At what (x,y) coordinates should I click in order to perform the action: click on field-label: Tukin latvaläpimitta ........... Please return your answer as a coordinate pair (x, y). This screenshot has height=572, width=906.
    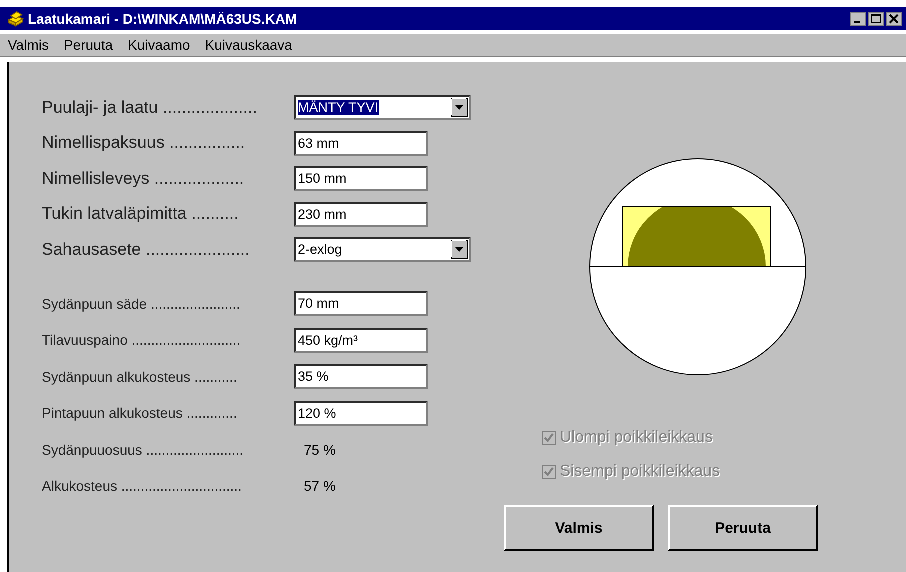
    Looking at the image, I should click on (141, 214).